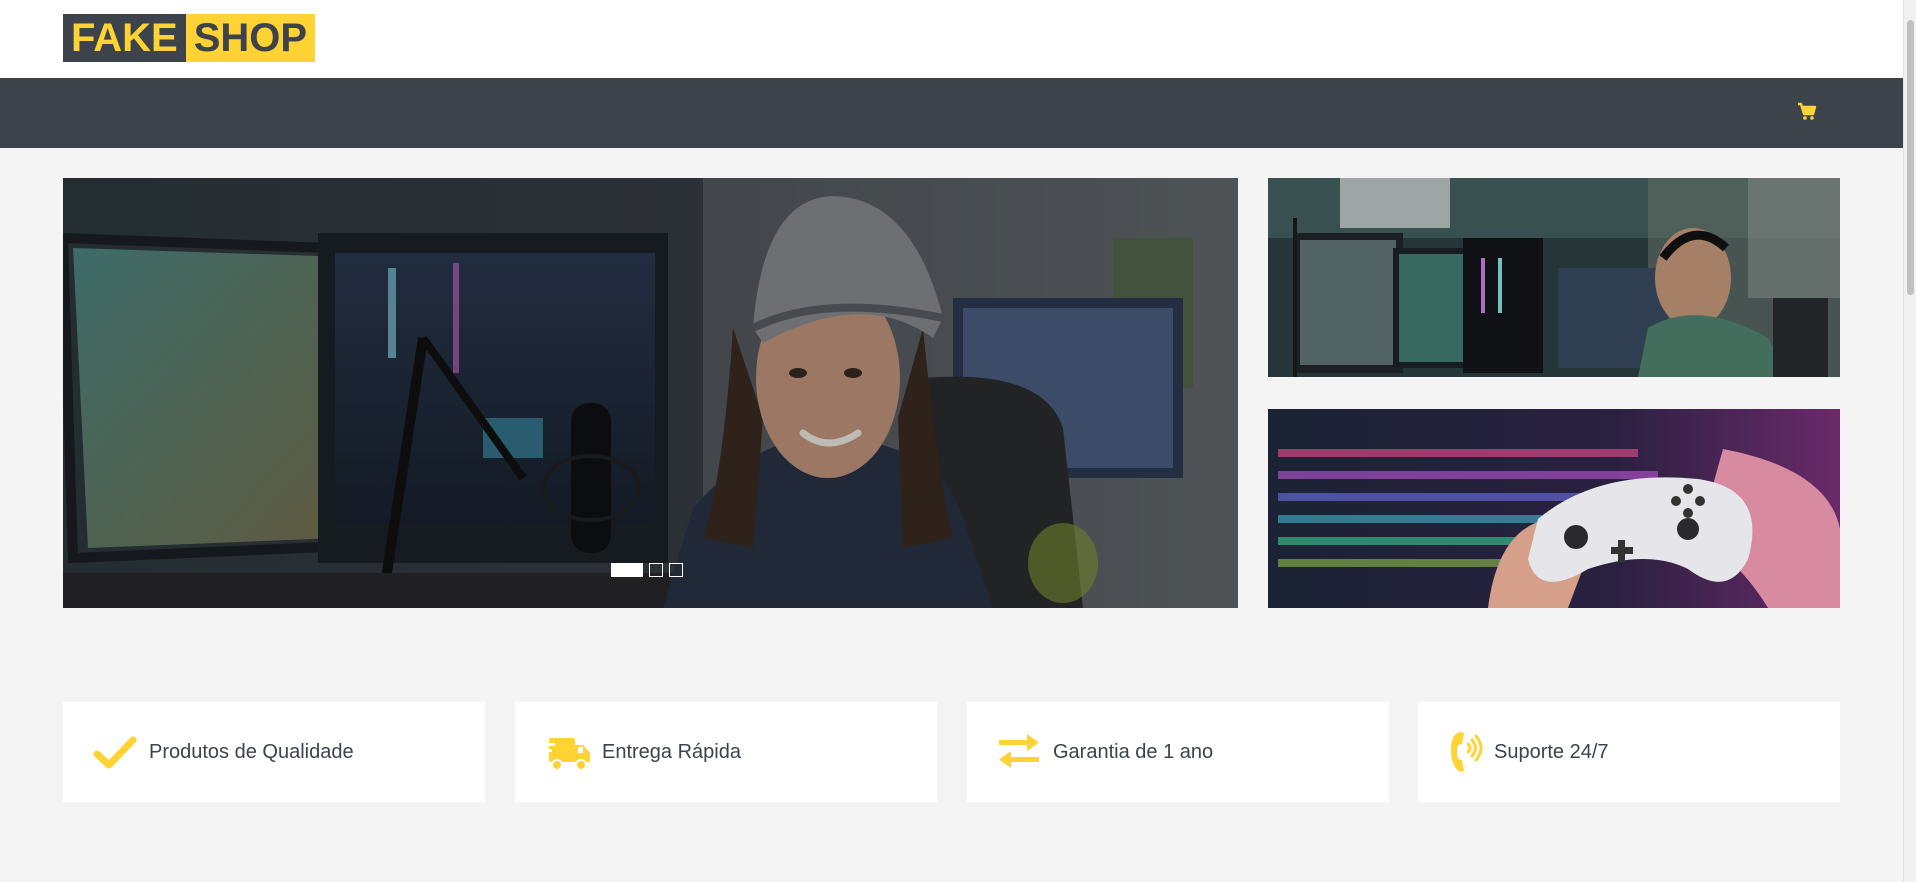 Image resolution: width=1916 pixels, height=882 pixels. Describe the element at coordinates (1470, 752) in the screenshot. I see `phone-volume-icon` at that location.